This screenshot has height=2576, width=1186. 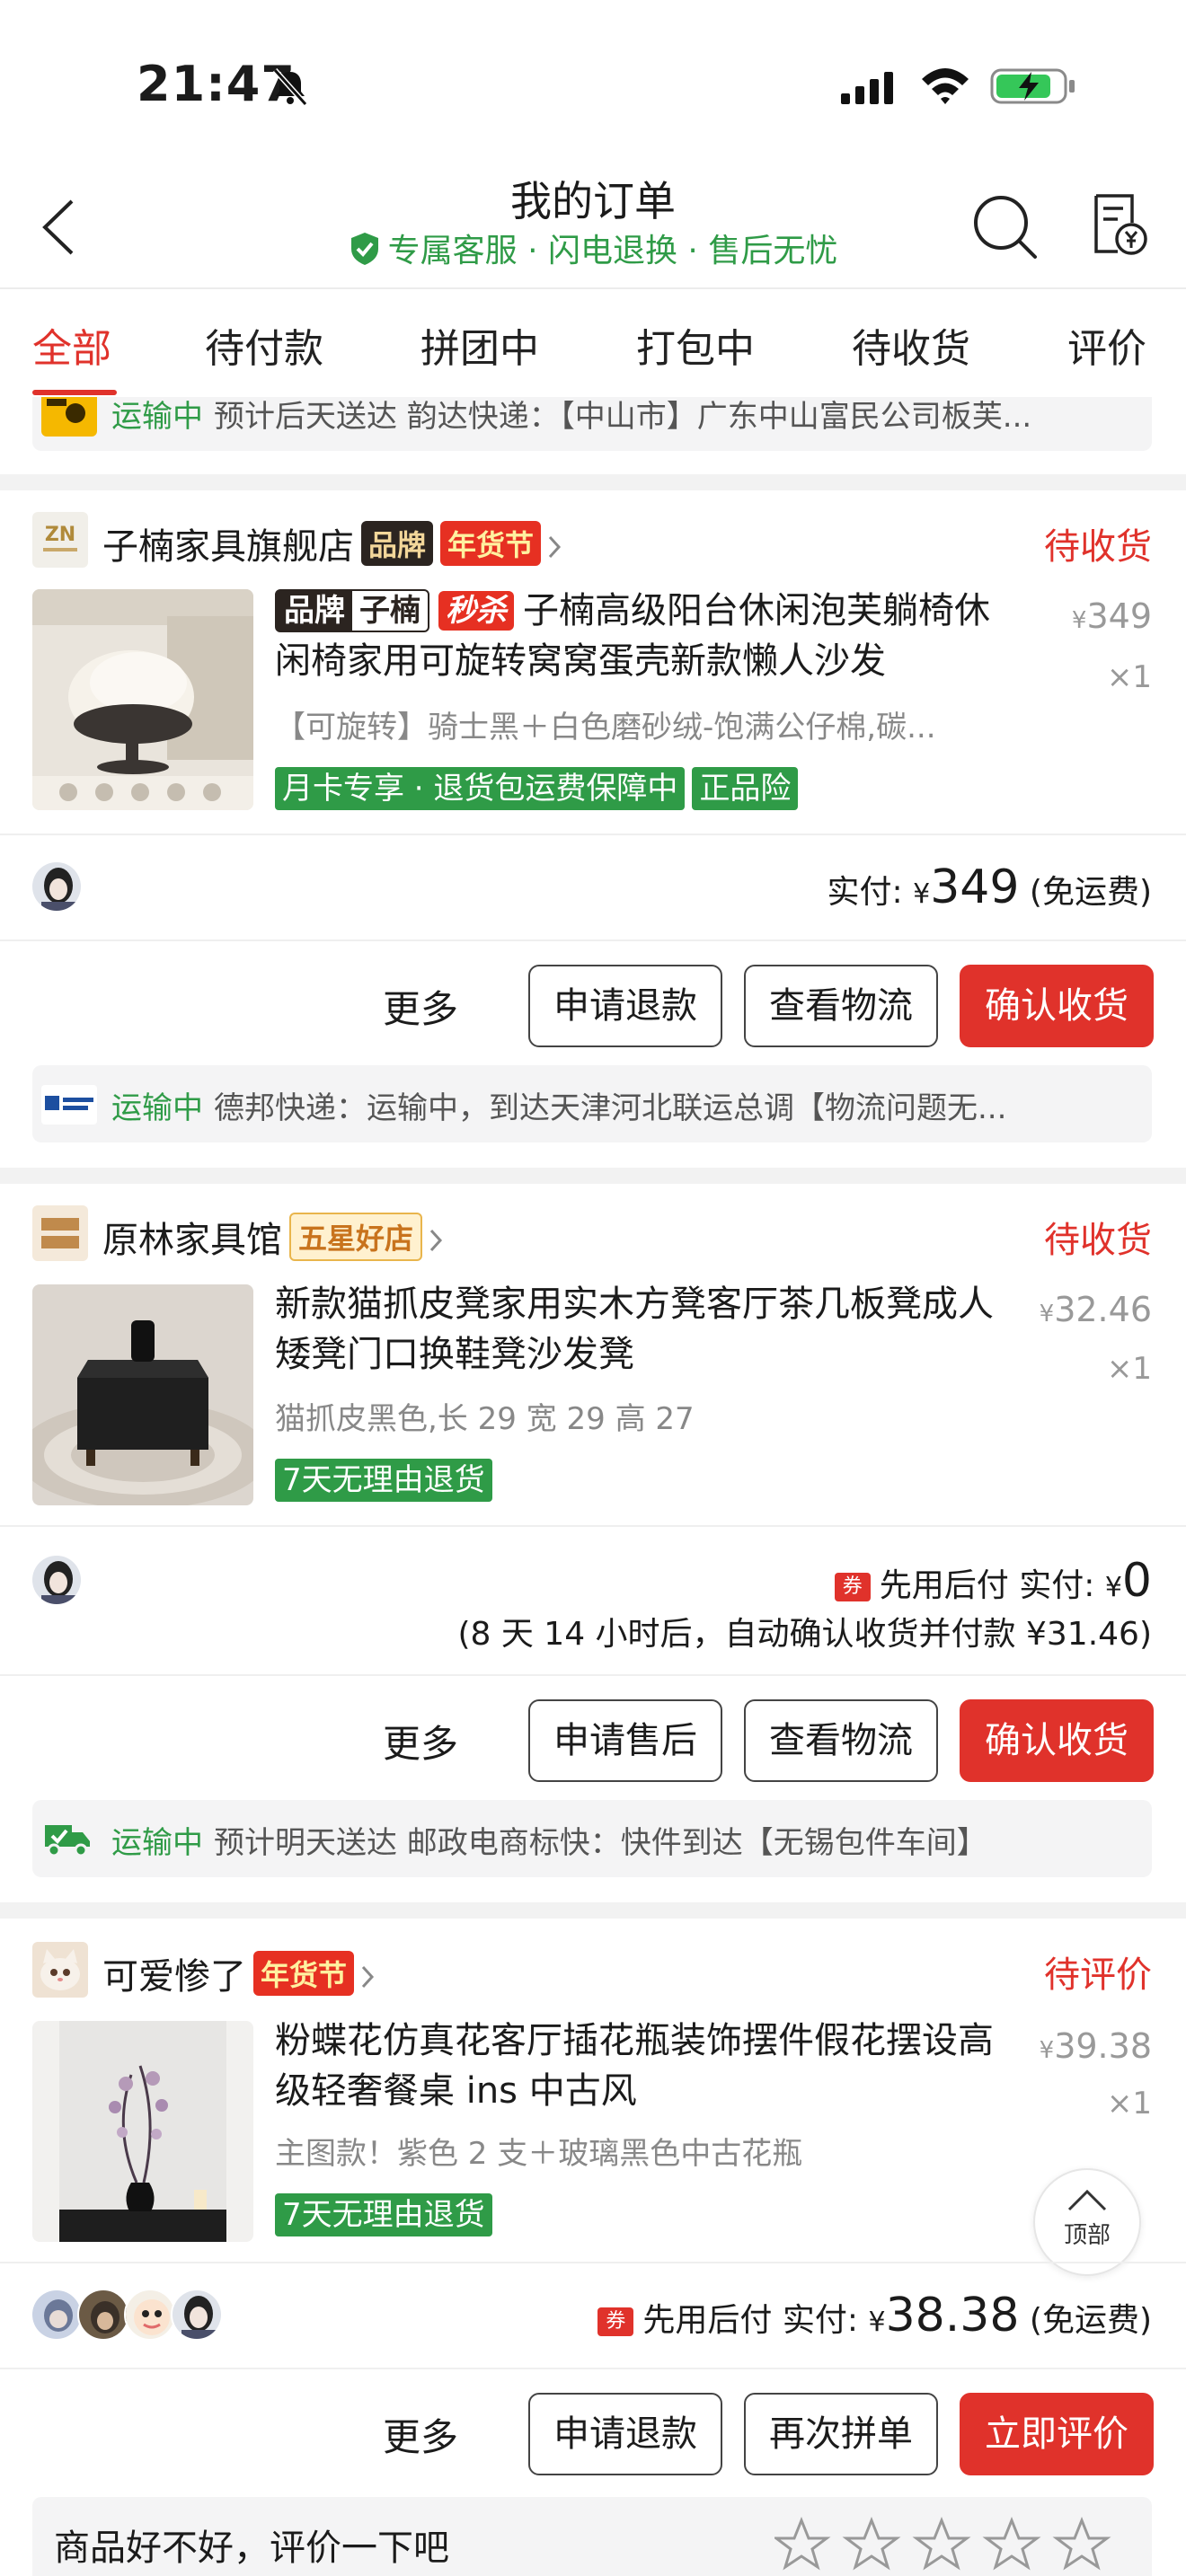 What do you see at coordinates (264, 345) in the screenshot?
I see `tab-pending-payment: 待付款` at bounding box center [264, 345].